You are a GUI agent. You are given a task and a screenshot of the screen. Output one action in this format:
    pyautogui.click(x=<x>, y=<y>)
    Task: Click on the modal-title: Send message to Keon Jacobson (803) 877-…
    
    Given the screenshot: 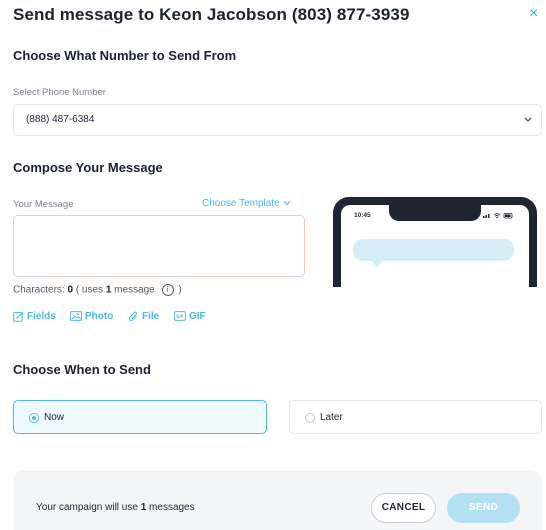 What is the action you would take?
    pyautogui.click(x=211, y=14)
    